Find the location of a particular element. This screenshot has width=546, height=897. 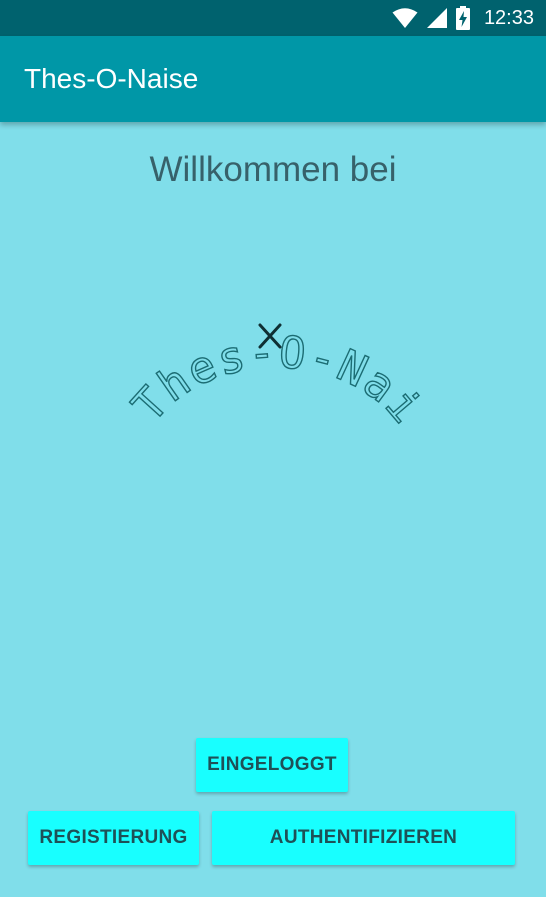

svg-text: Thes-O-Naise is located at coordinates (275, 362).